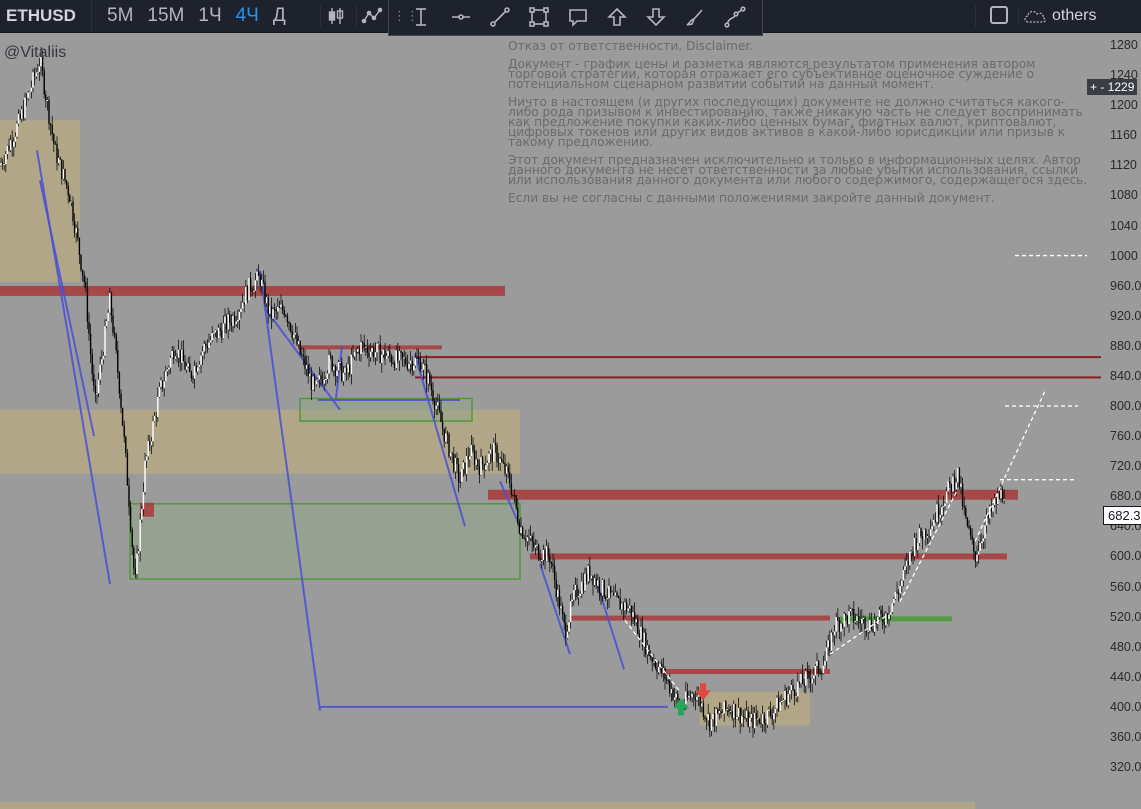 This screenshot has height=809, width=1141. What do you see at coordinates (539, 17) in the screenshot?
I see `rectangle-icon` at bounding box center [539, 17].